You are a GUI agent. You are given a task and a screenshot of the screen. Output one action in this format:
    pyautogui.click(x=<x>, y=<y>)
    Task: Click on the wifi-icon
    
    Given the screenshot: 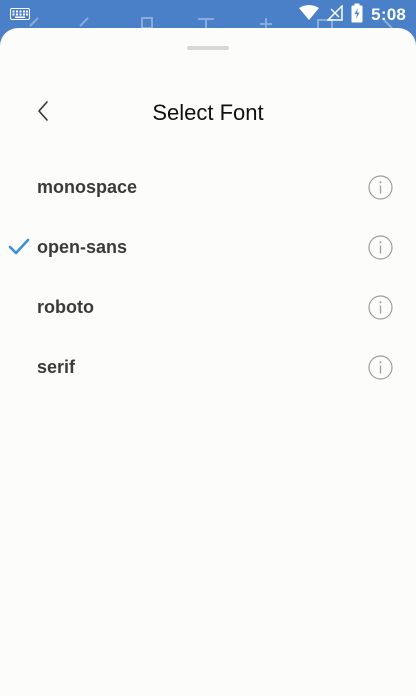 What is the action you would take?
    pyautogui.click(x=309, y=15)
    